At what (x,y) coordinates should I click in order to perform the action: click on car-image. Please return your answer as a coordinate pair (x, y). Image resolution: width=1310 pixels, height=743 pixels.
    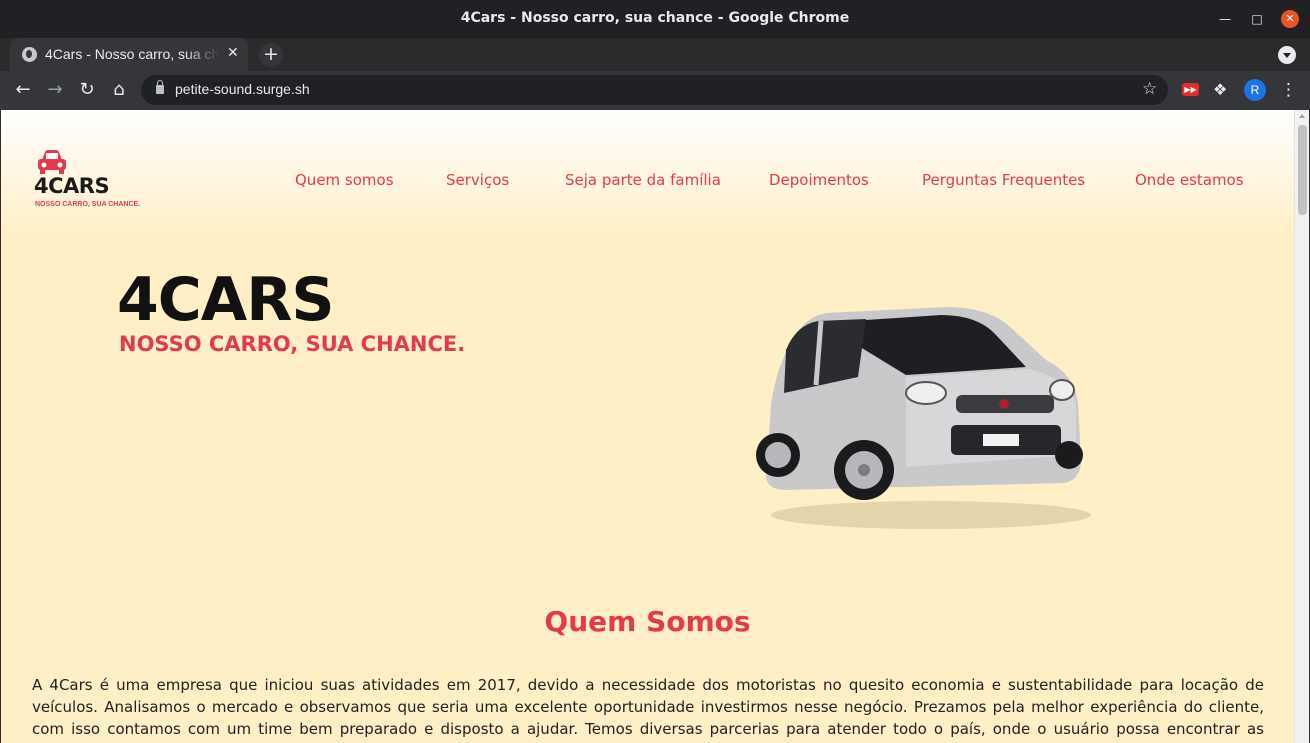
    Looking at the image, I should click on (923, 418).